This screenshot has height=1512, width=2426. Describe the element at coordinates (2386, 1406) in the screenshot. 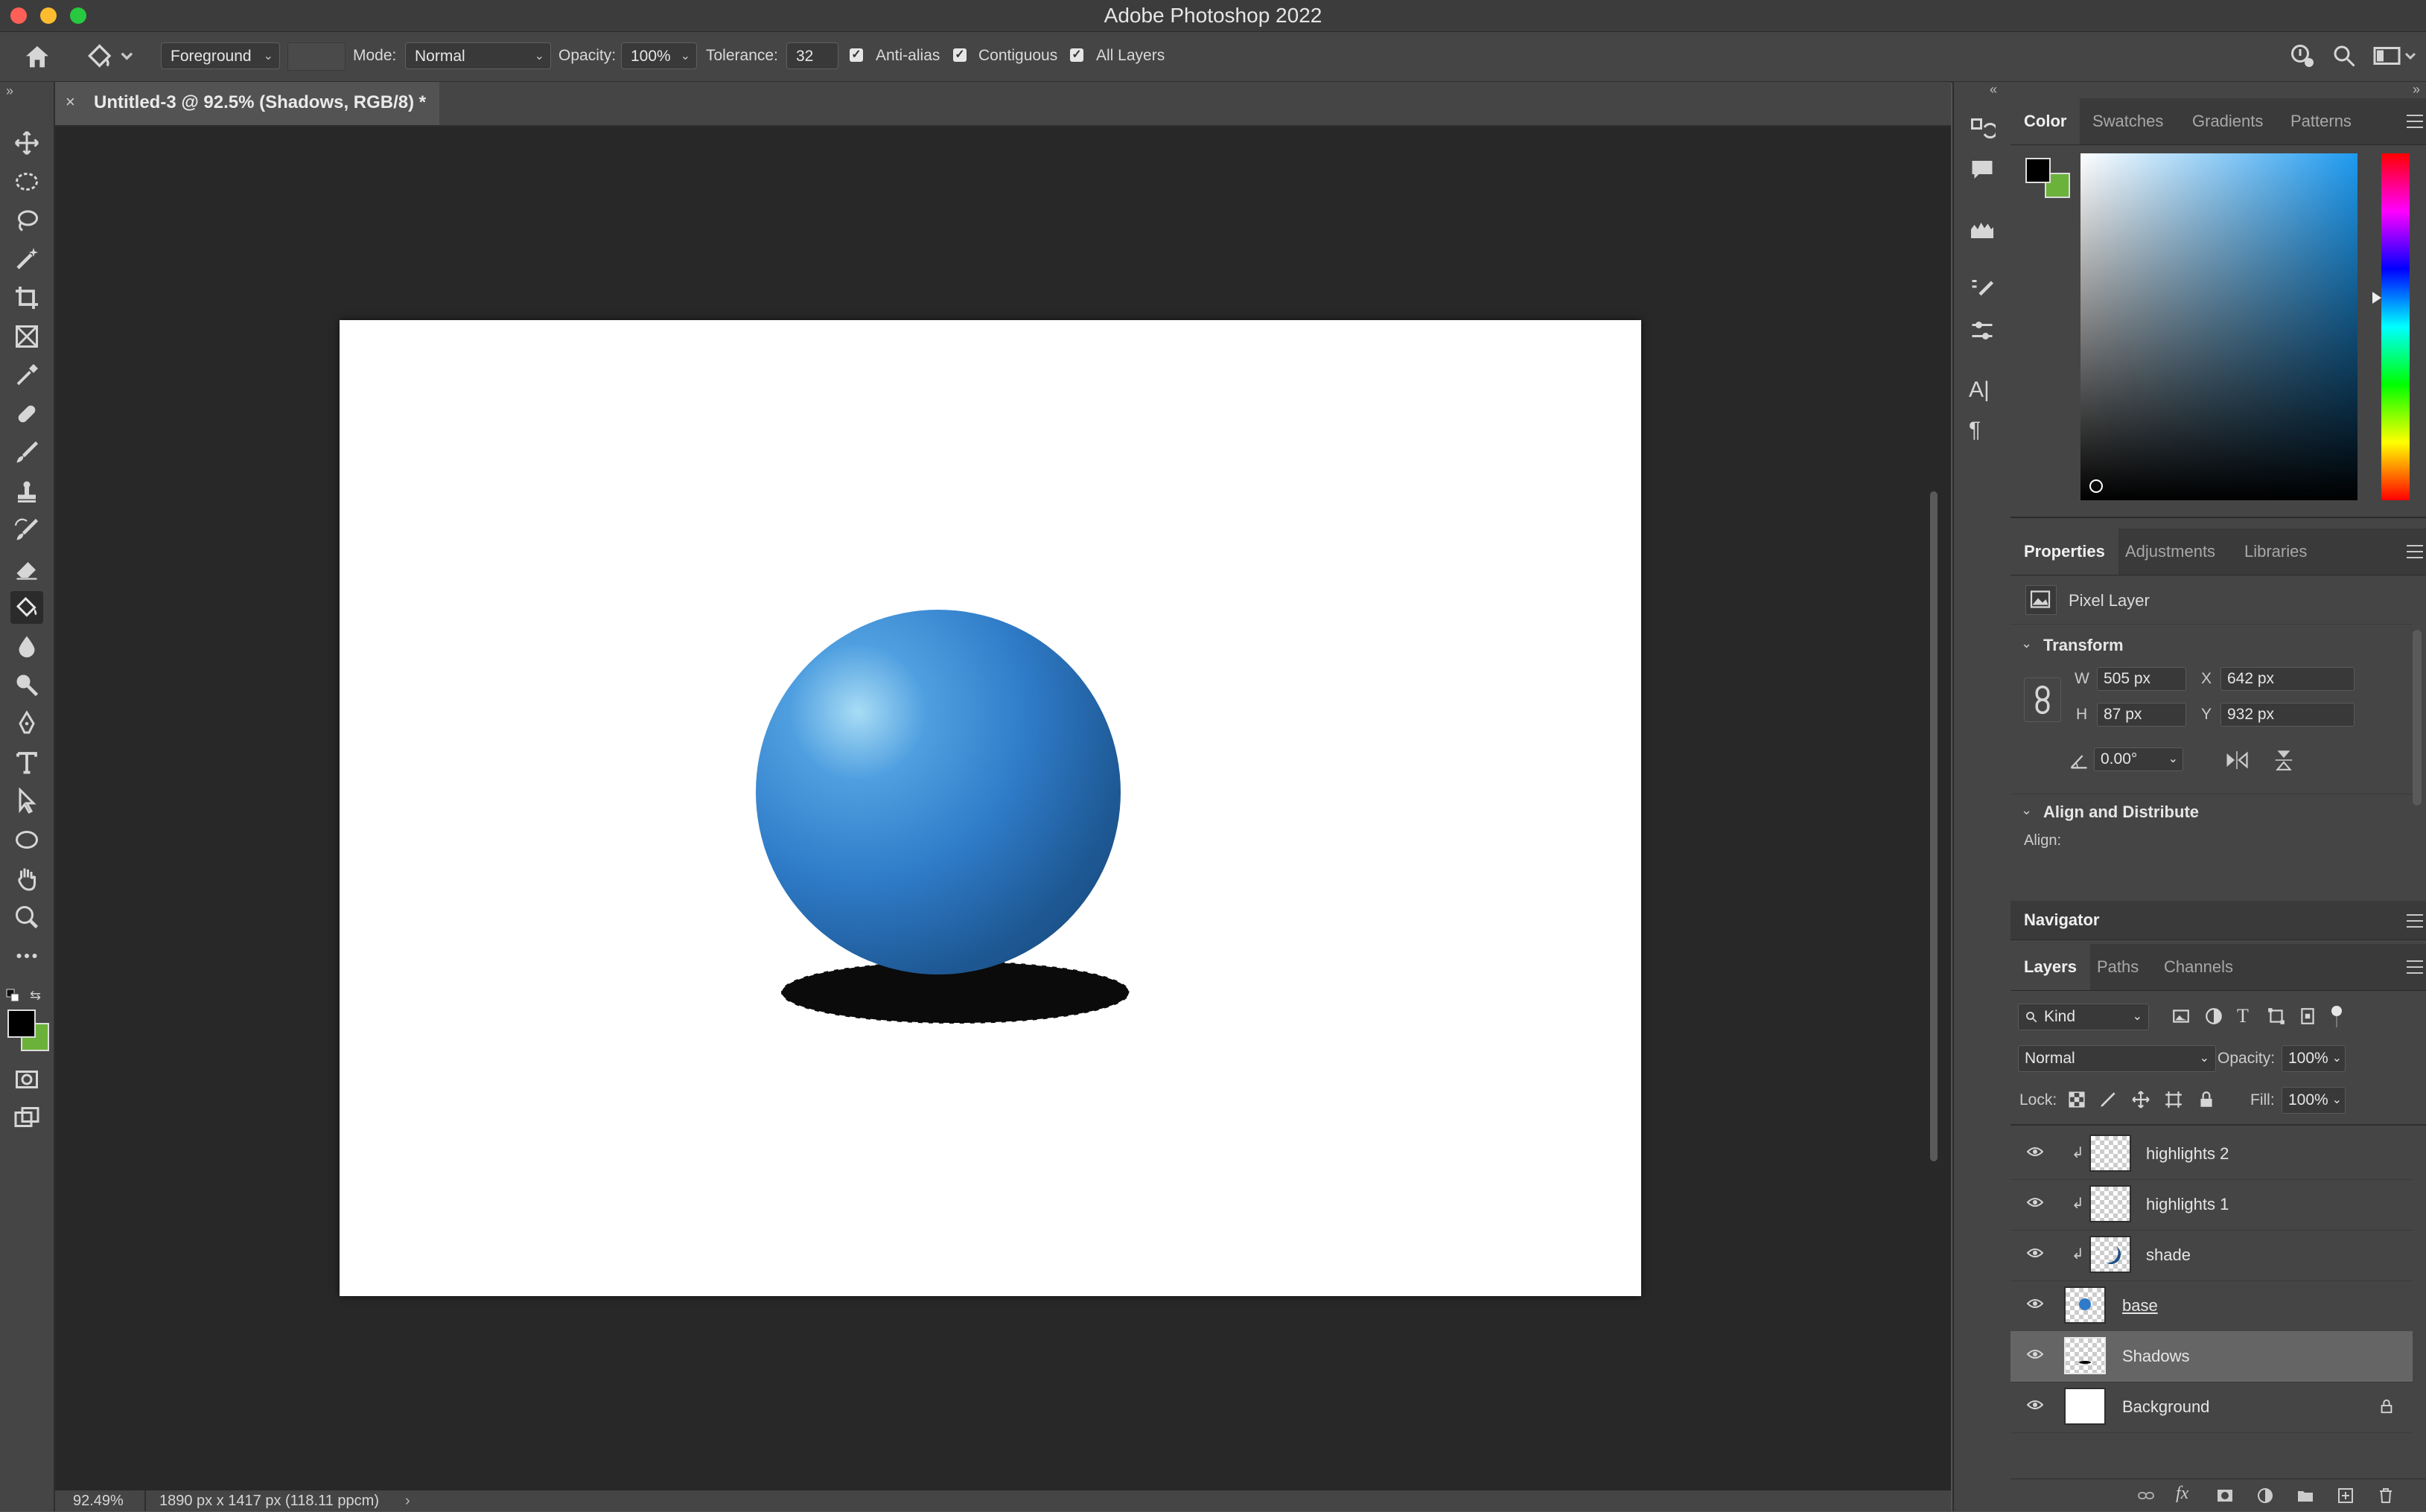

I see `lock-icon` at that location.